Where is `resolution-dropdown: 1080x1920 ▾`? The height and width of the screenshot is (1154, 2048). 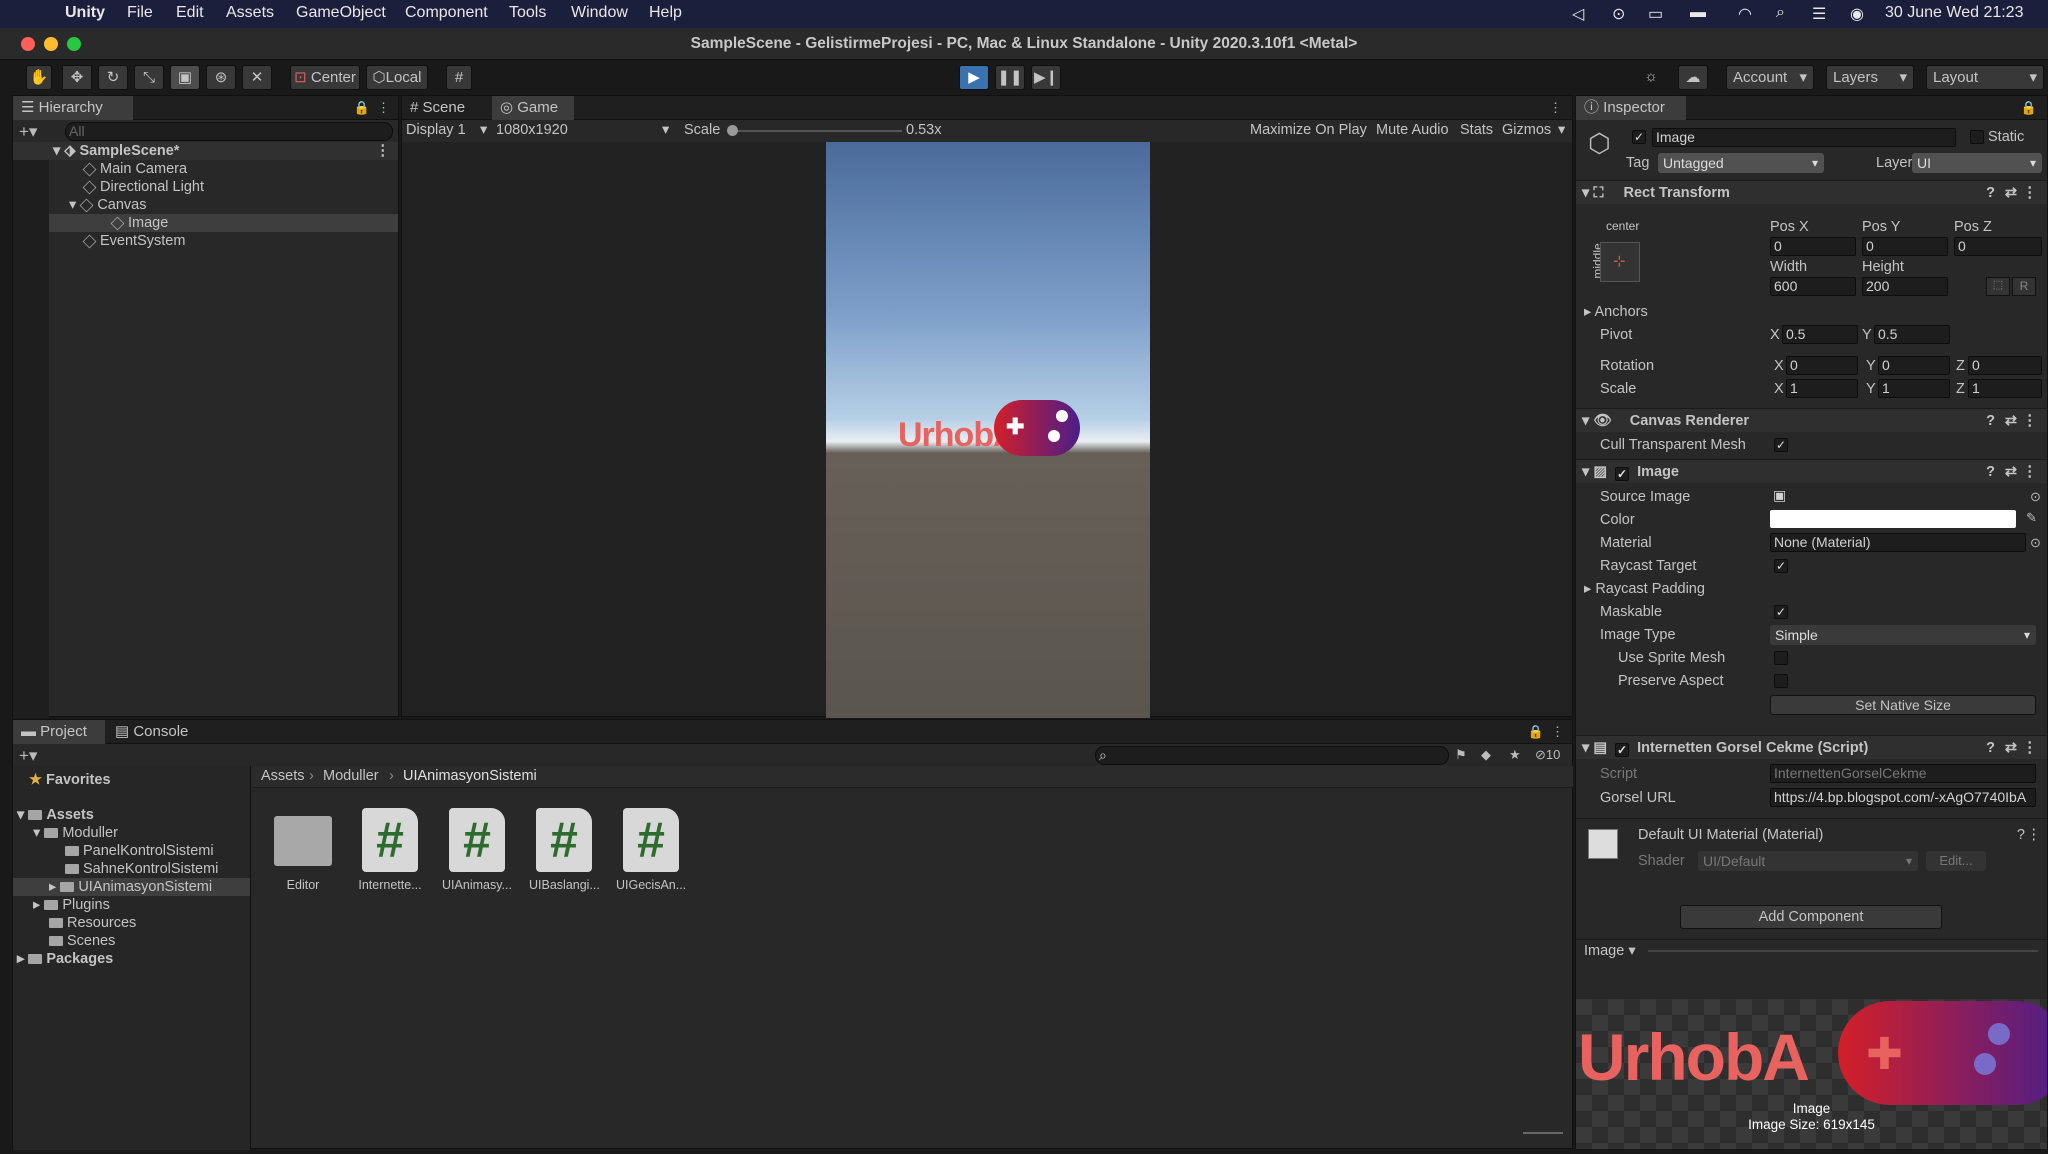 resolution-dropdown: 1080x1920 ▾ is located at coordinates (586, 130).